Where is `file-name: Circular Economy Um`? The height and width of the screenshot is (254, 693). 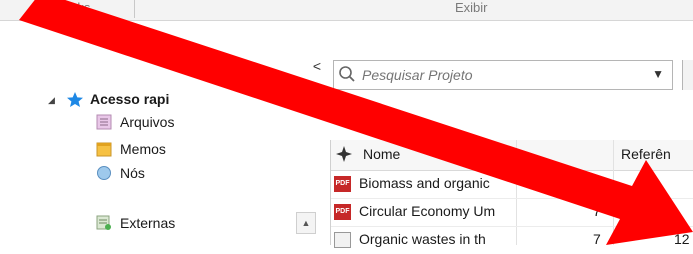
file-name: Circular Economy Um is located at coordinates (427, 211).